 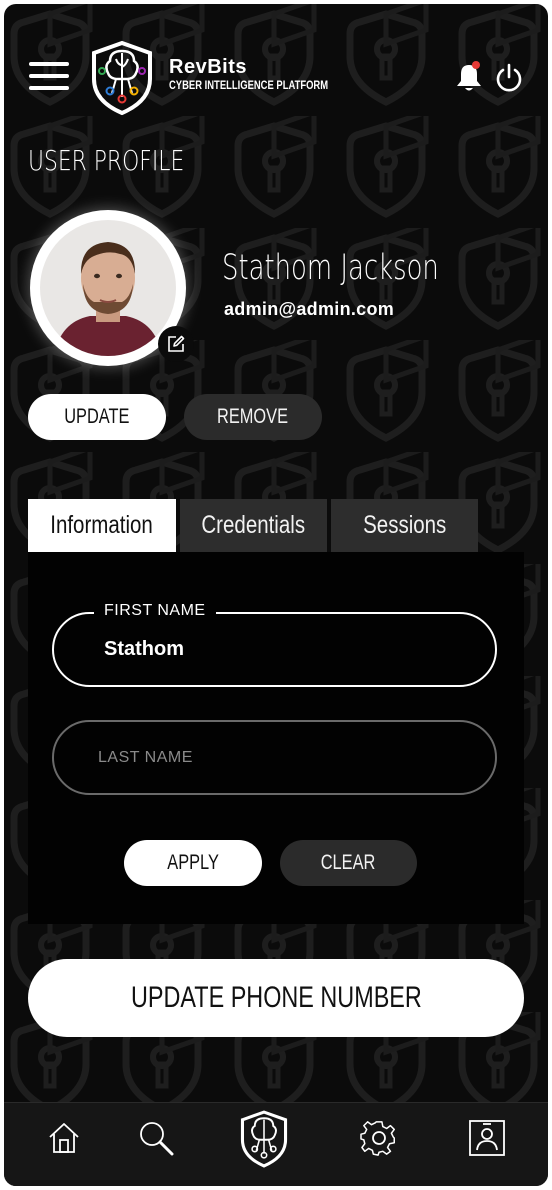 What do you see at coordinates (50, 78) in the screenshot?
I see `menu-icon` at bounding box center [50, 78].